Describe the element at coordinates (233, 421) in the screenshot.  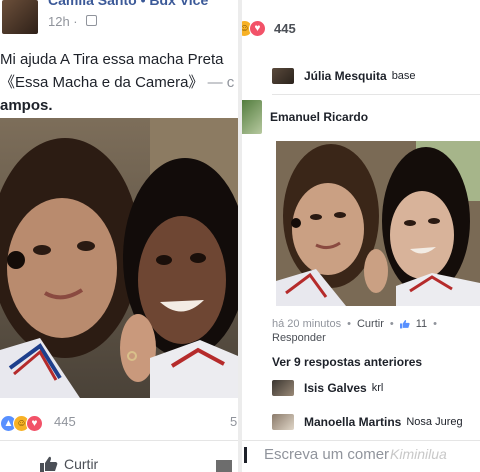
I see `comment-count: 5` at that location.